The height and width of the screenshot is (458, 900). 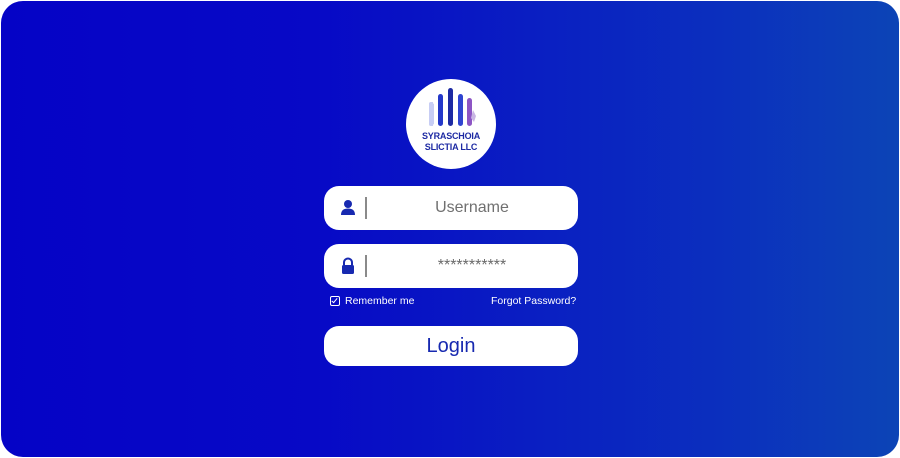 I want to click on logo-bars-icon, so click(x=452, y=107).